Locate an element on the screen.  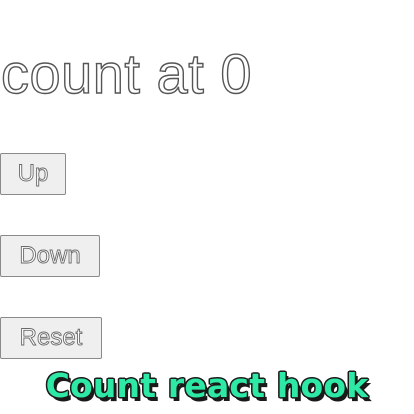
up-button: Up is located at coordinates (33, 174).